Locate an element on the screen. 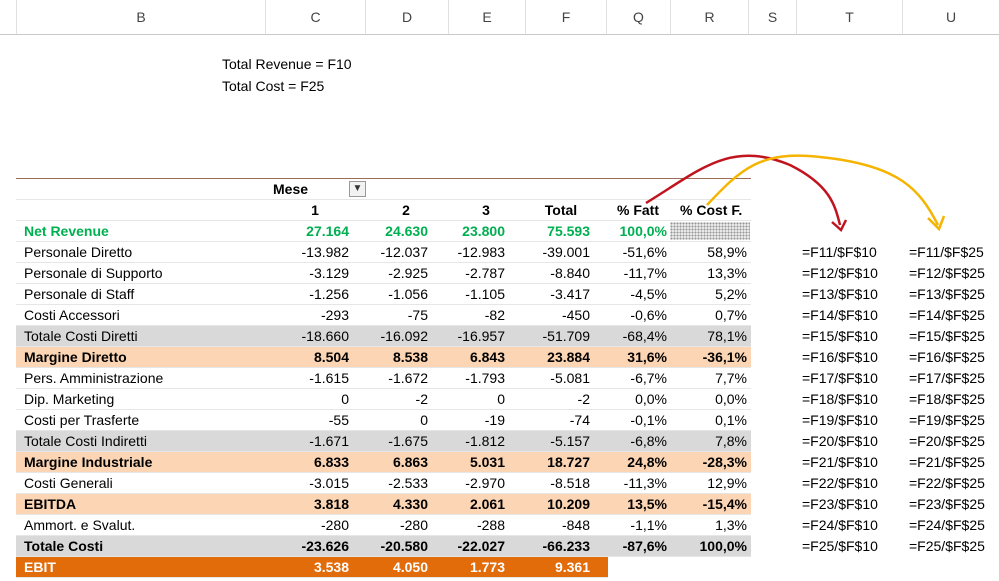 The image size is (999, 581). annotation-arrows is located at coordinates (795, 193).